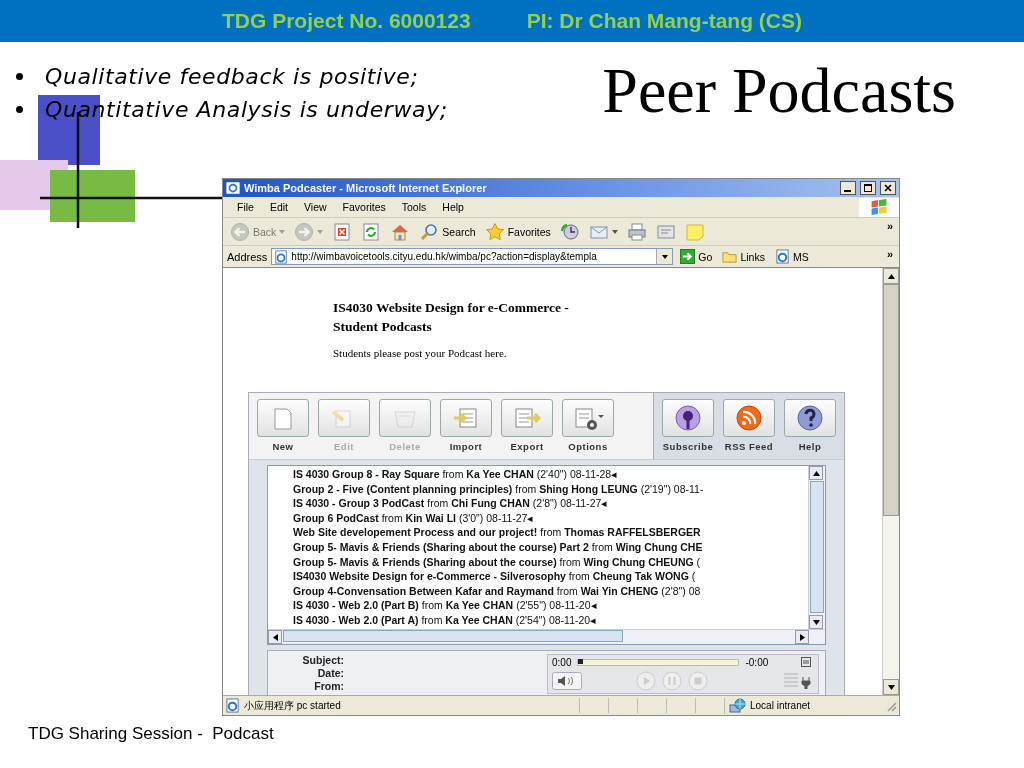  What do you see at coordinates (494, 231) in the screenshot?
I see `star-icon` at bounding box center [494, 231].